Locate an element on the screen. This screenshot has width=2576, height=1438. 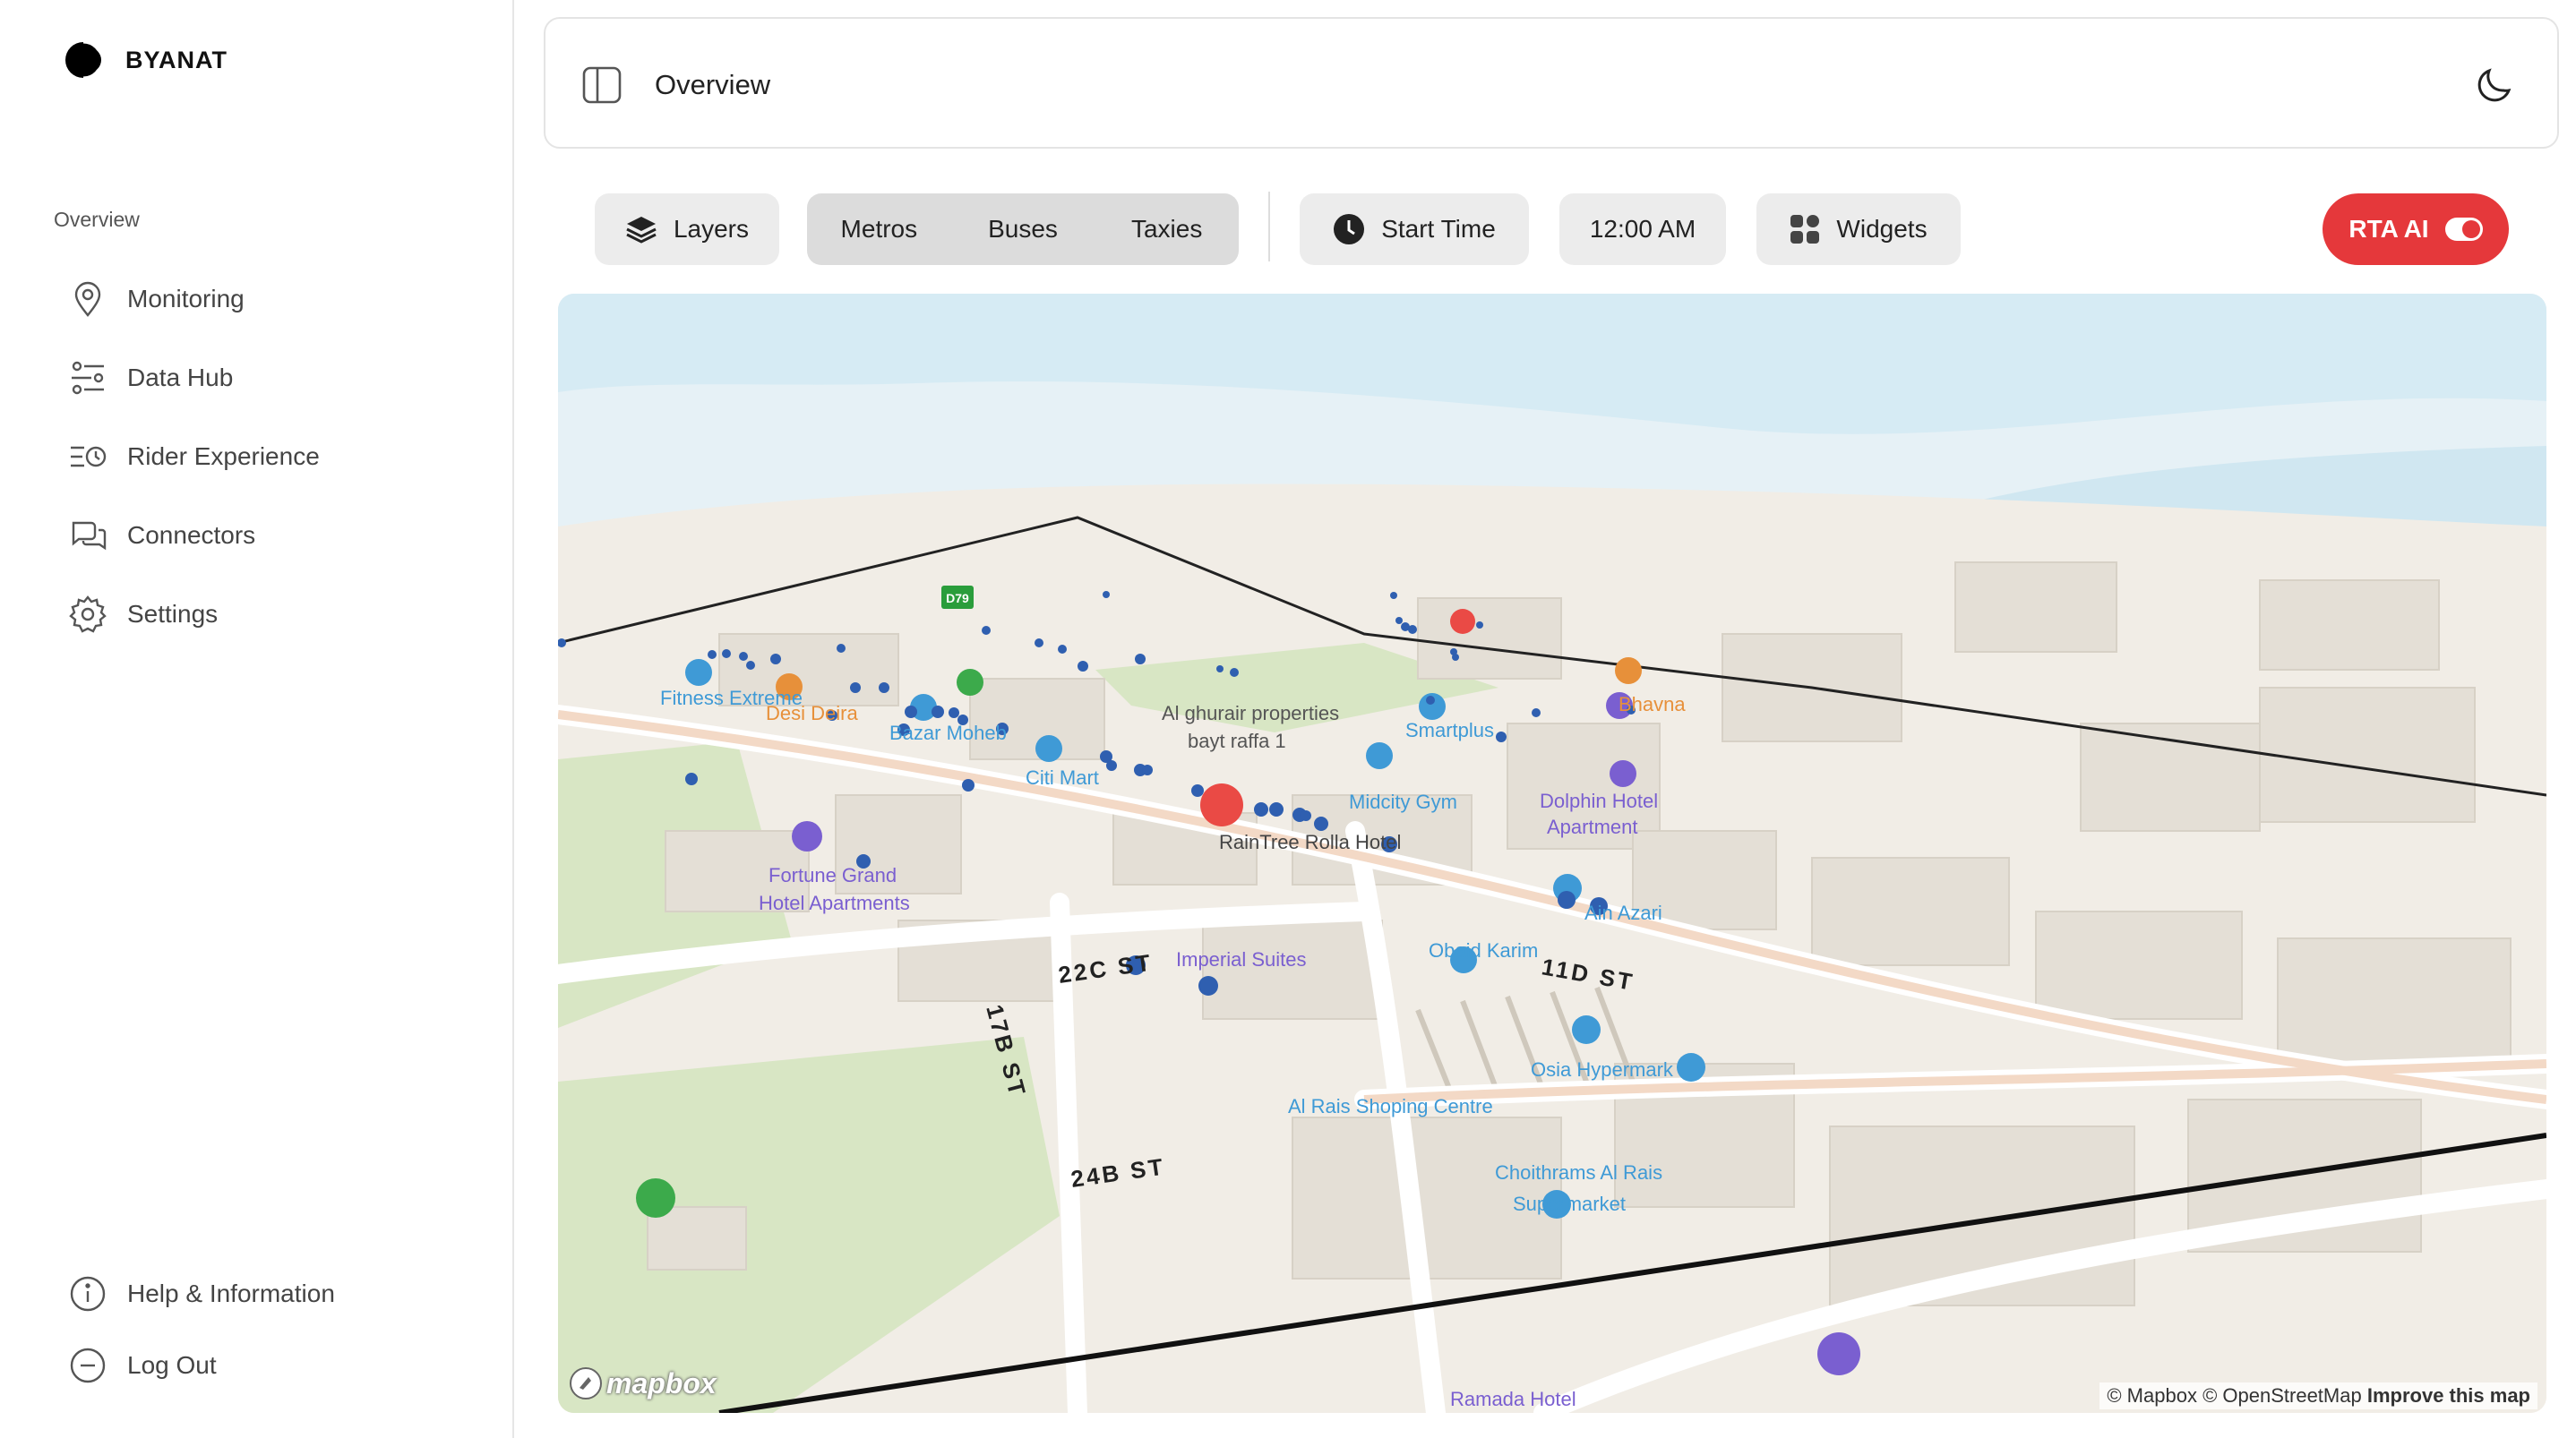
info-icon is located at coordinates (88, 1294).